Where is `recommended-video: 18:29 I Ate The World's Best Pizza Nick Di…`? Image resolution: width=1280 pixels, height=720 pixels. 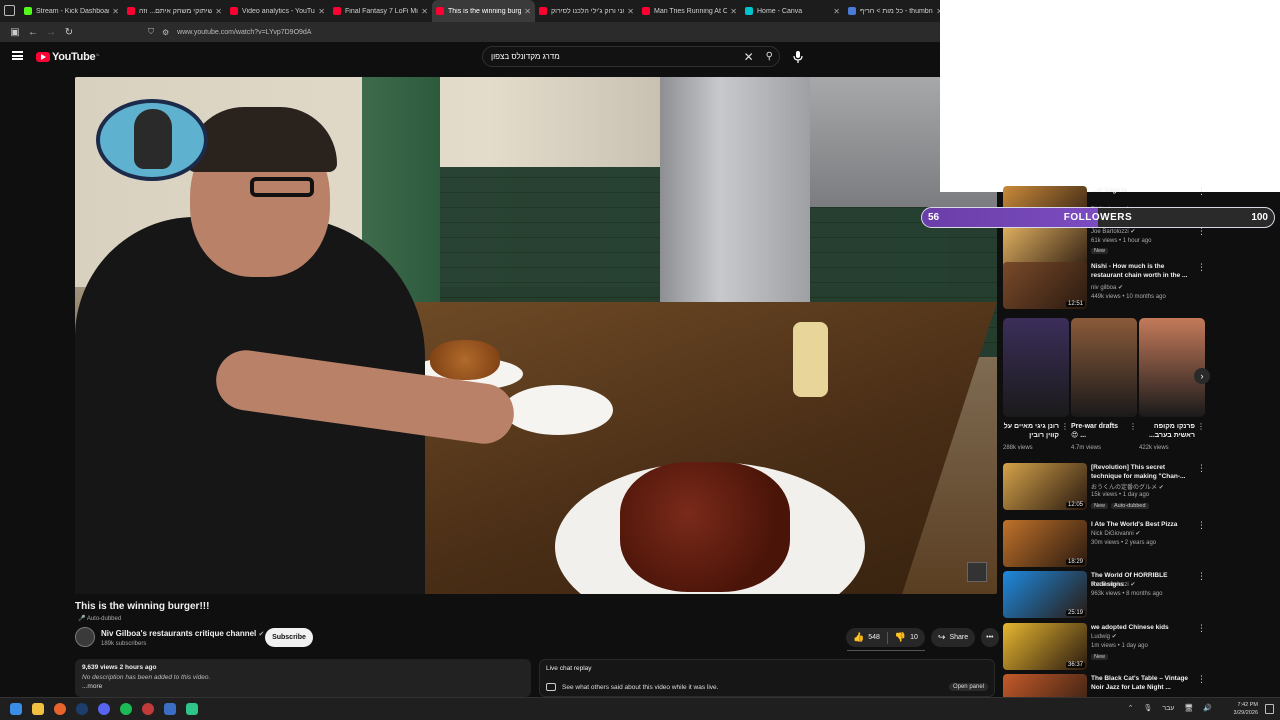 recommended-video: 18:29 I Ate The World's Best Pizza Nick Di… is located at coordinates (1108, 545).